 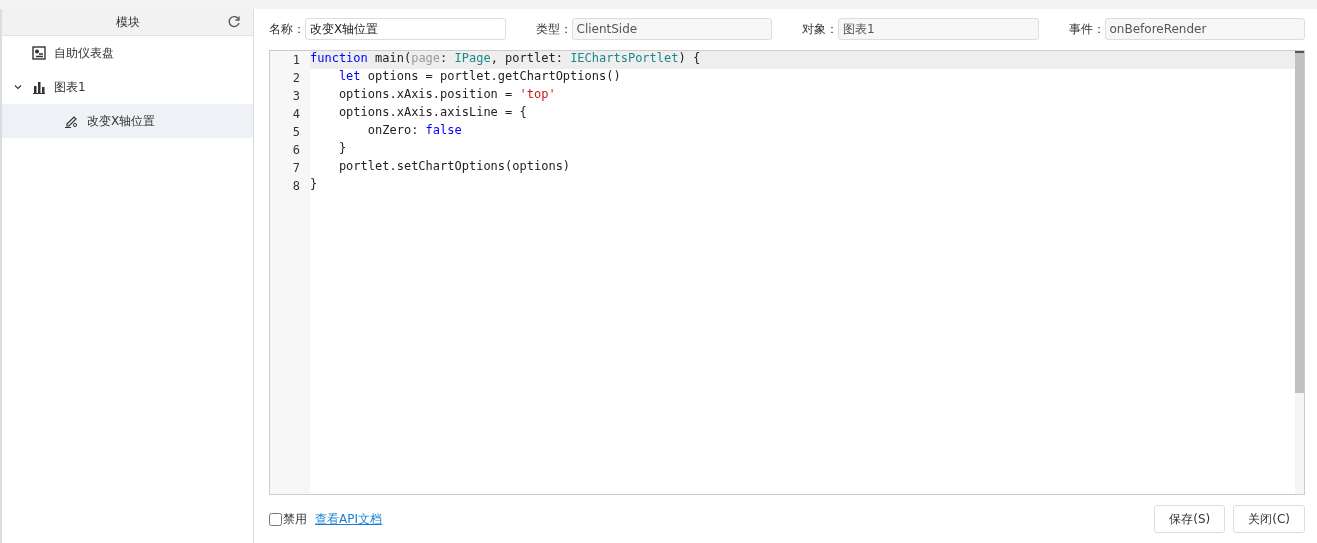 What do you see at coordinates (39, 53) in the screenshot?
I see `dashboard-icon` at bounding box center [39, 53].